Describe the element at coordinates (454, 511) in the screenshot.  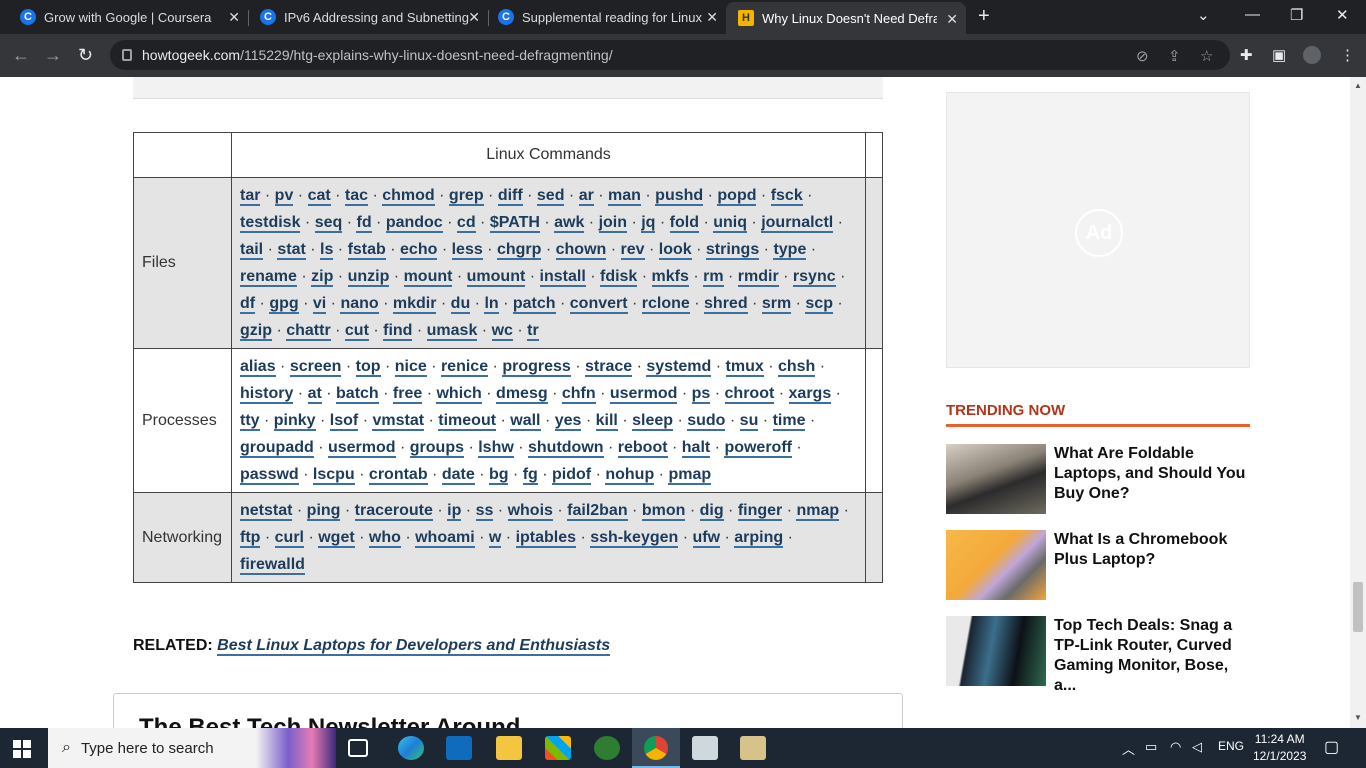
I see `command-link: ip` at that location.